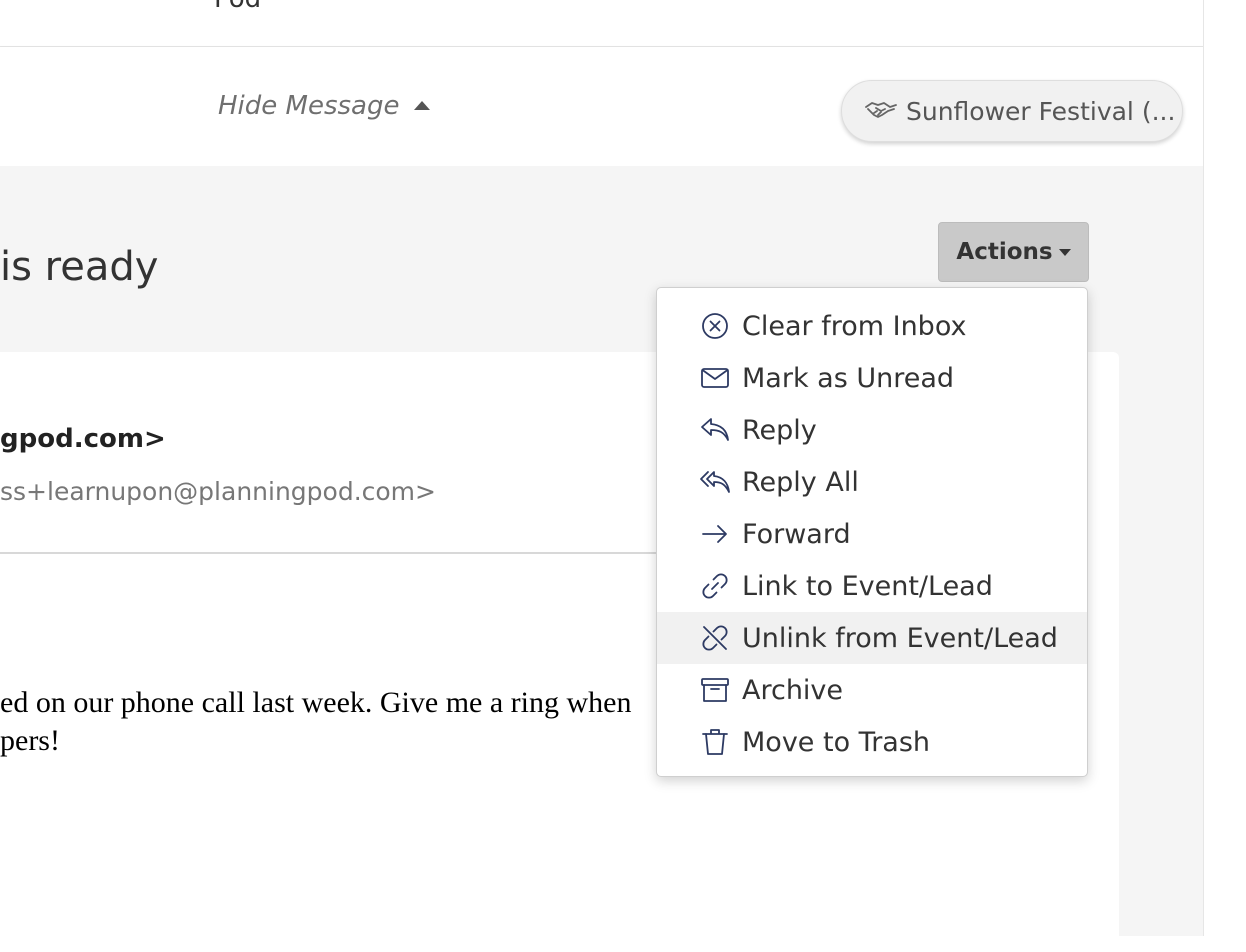 This screenshot has width=1246, height=952. Describe the element at coordinates (715, 586) in the screenshot. I see `link-icon` at that location.